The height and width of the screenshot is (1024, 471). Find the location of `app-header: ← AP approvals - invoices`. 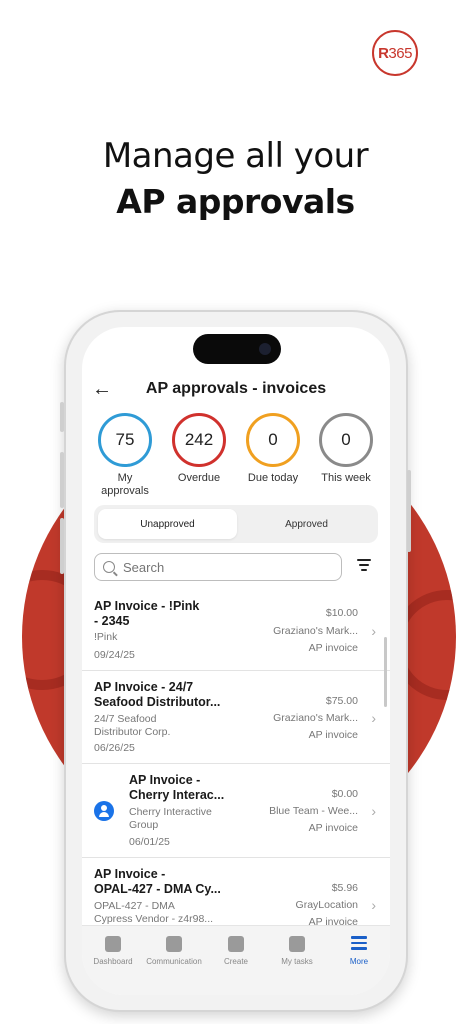

app-header: ← AP approvals - invoices is located at coordinates (236, 390).